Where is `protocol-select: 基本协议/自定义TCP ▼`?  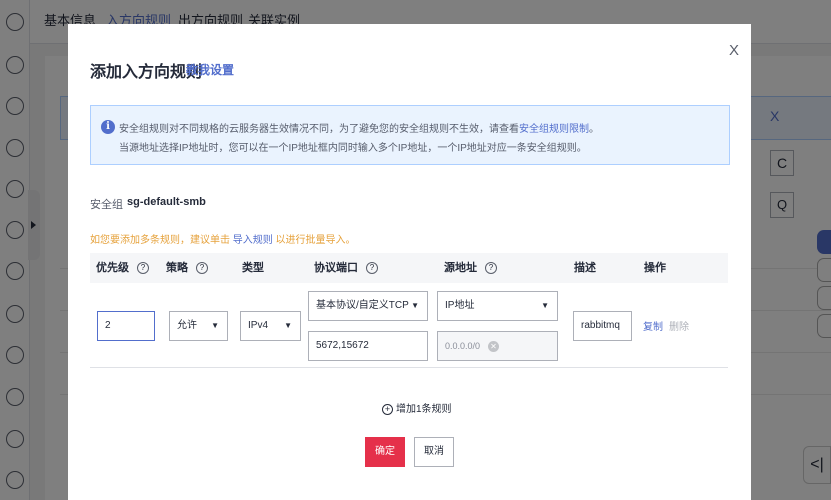 protocol-select: 基本协议/自定义TCP ▼ is located at coordinates (368, 306).